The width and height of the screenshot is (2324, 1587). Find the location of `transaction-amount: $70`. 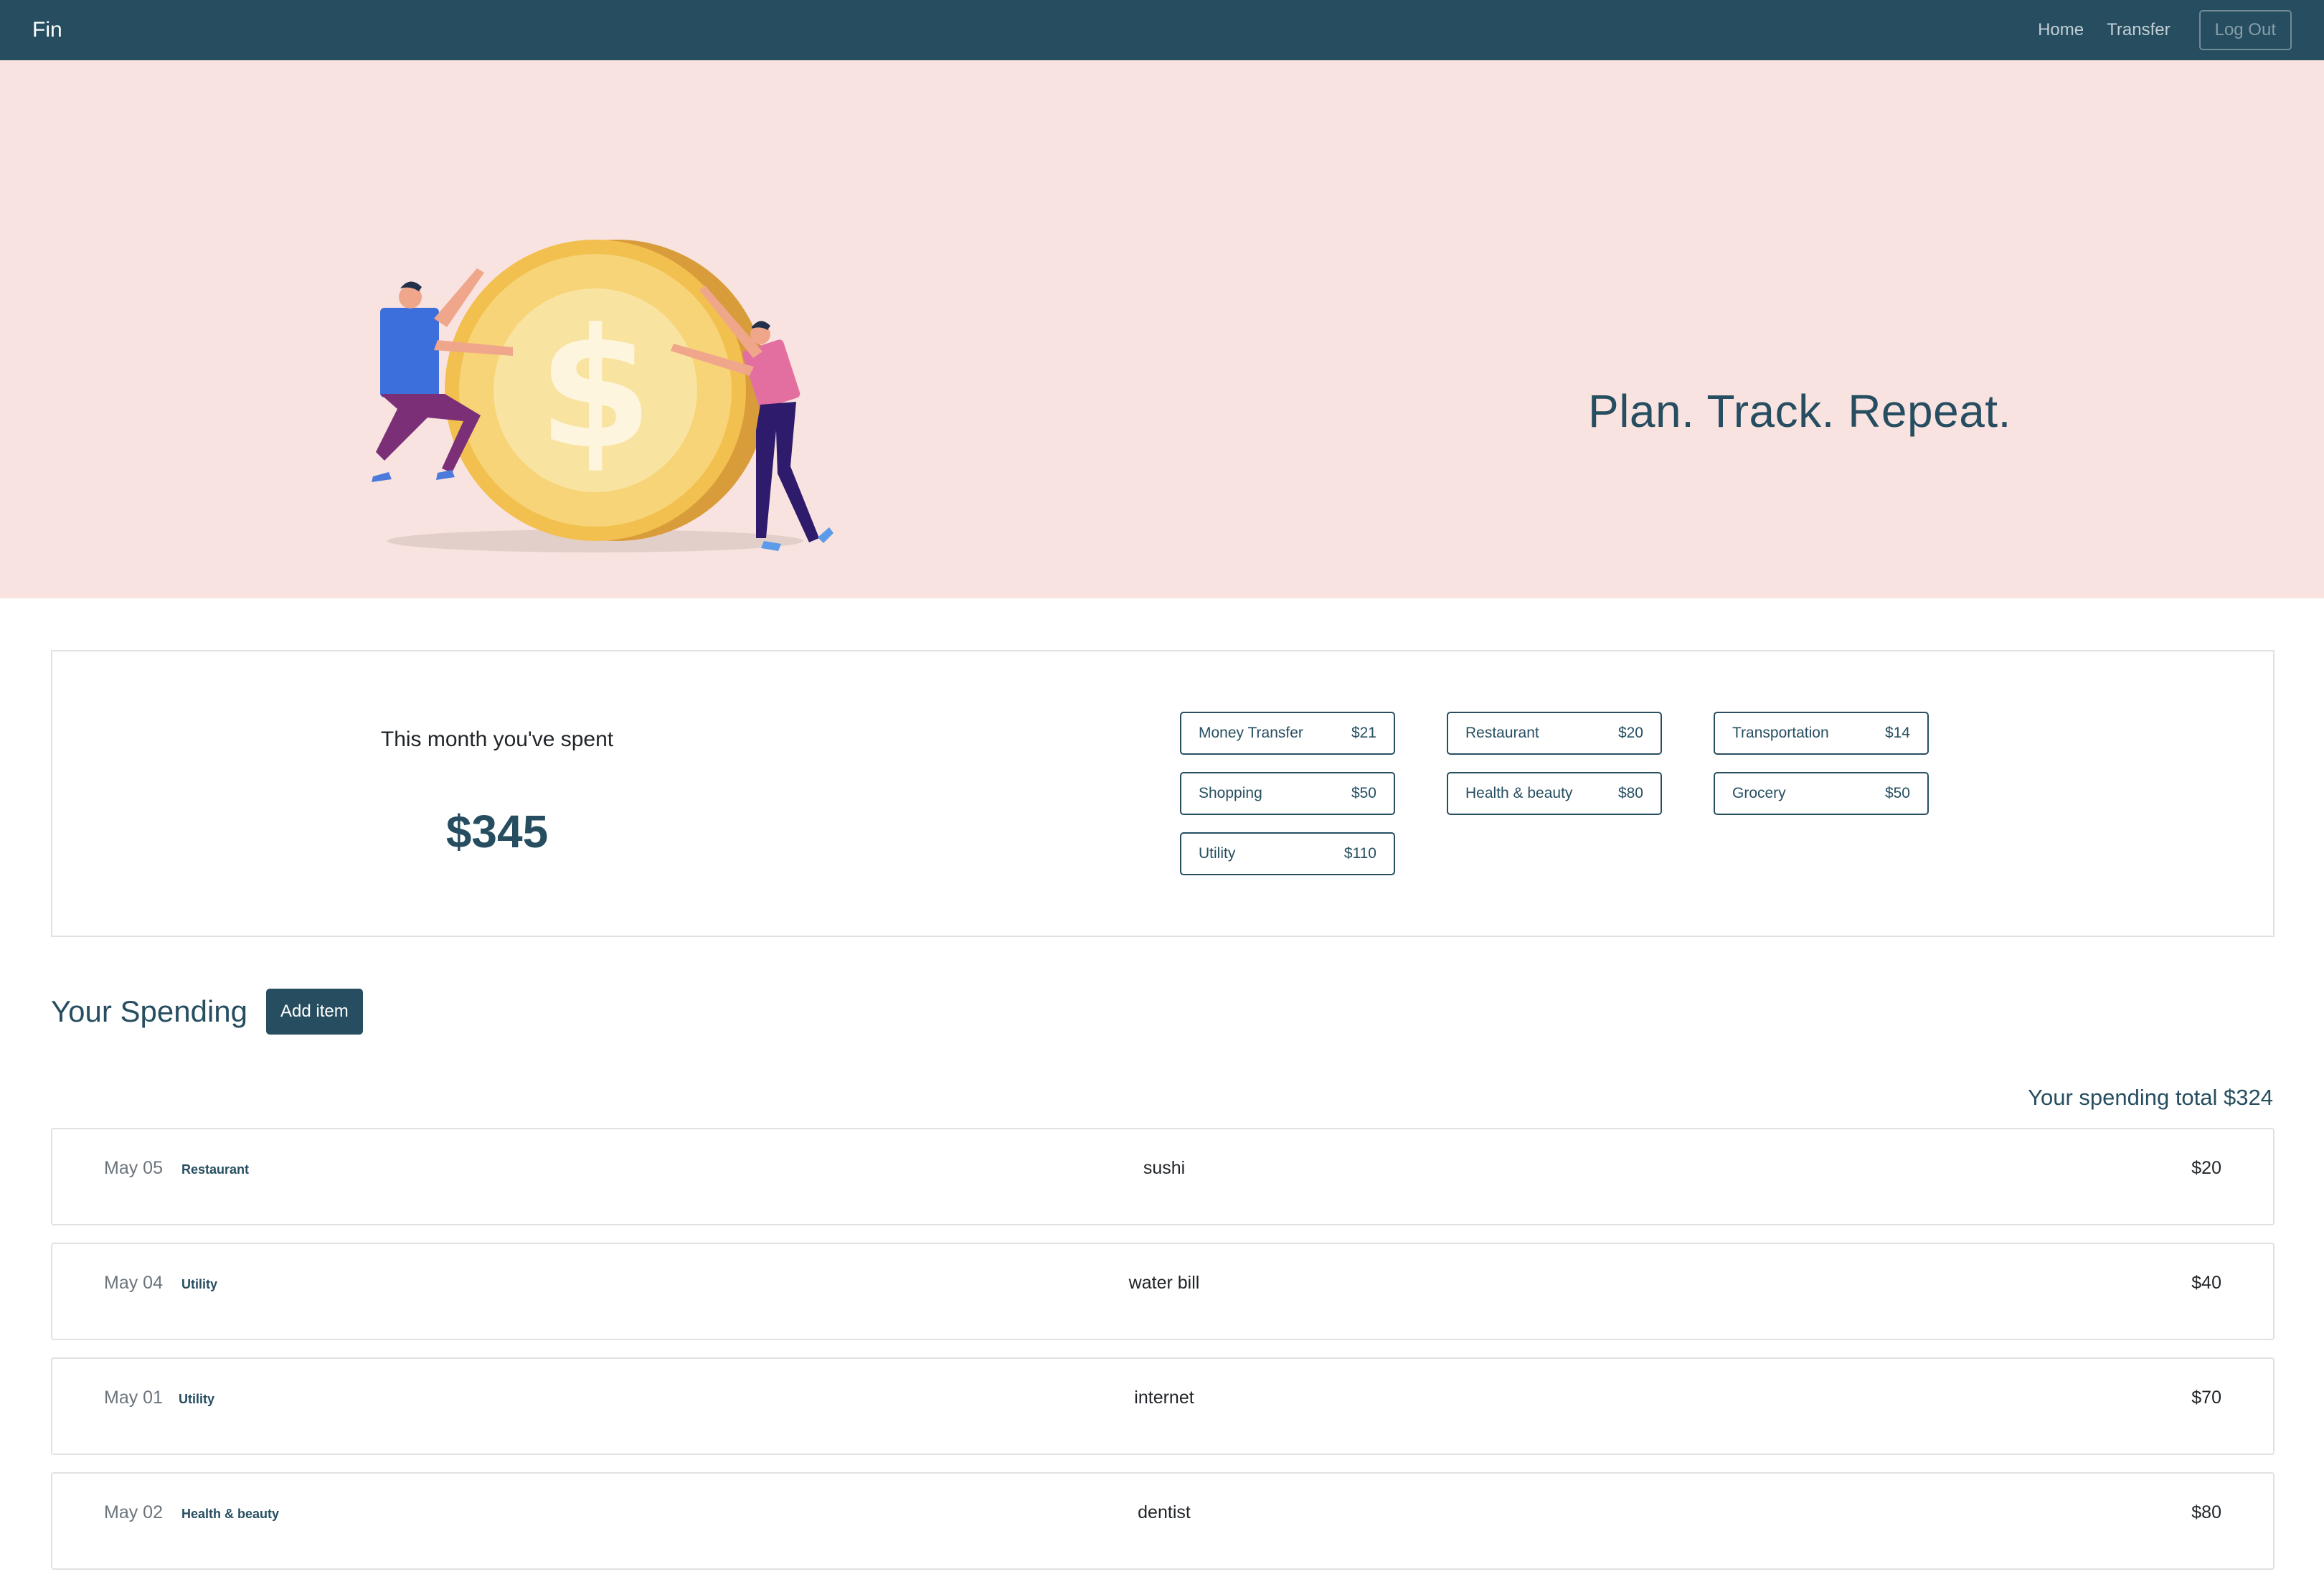

transaction-amount: $70 is located at coordinates (2206, 1398).